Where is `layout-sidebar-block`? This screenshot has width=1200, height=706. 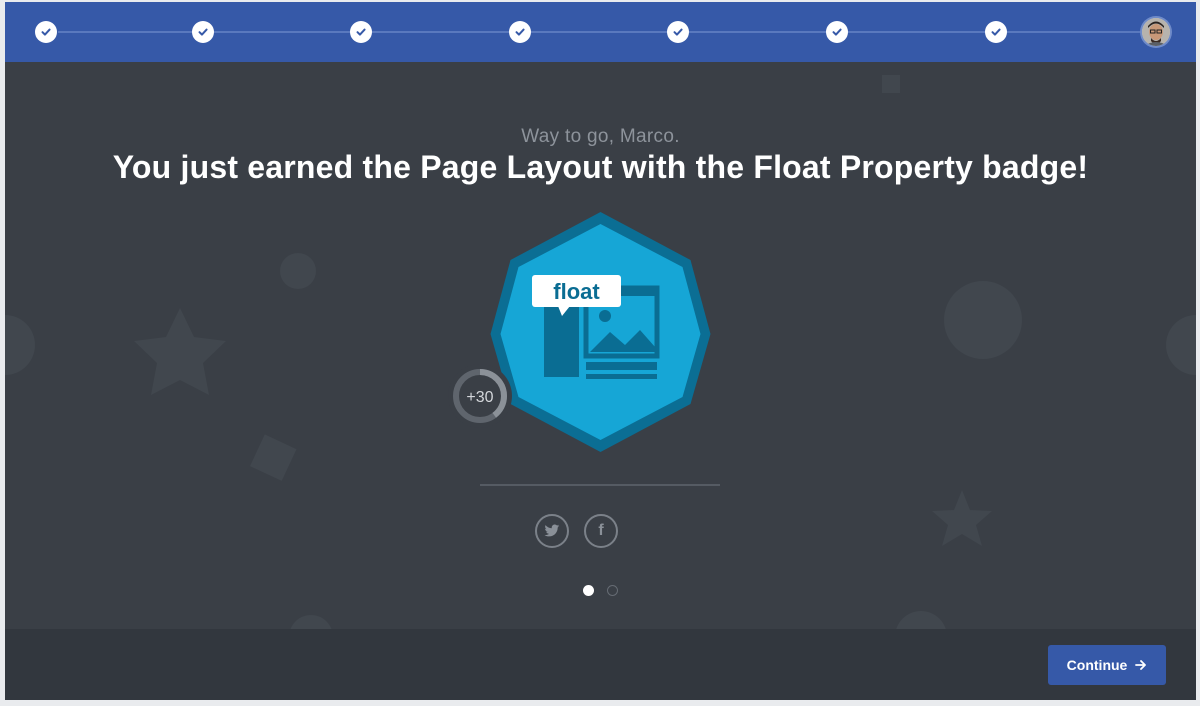
layout-sidebar-block is located at coordinates (561, 341).